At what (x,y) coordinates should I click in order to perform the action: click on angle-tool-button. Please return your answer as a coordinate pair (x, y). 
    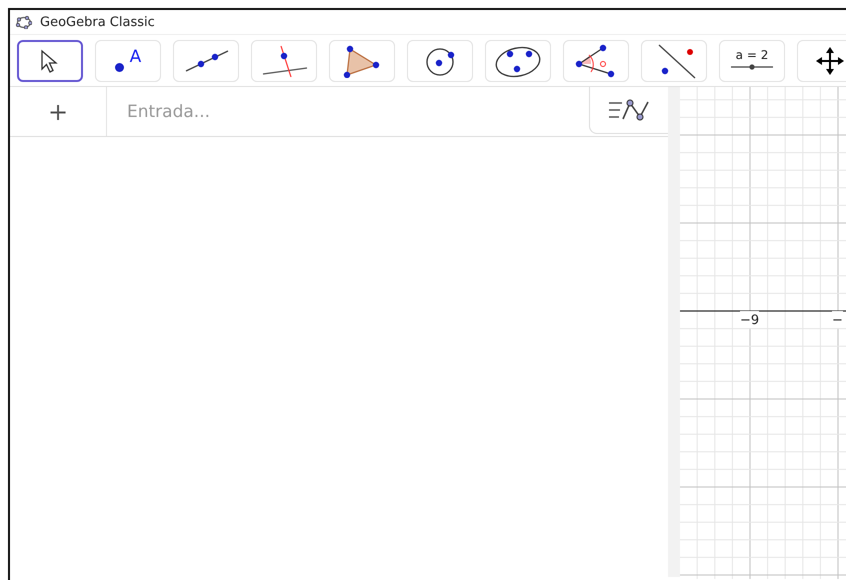
    Looking at the image, I should click on (596, 61).